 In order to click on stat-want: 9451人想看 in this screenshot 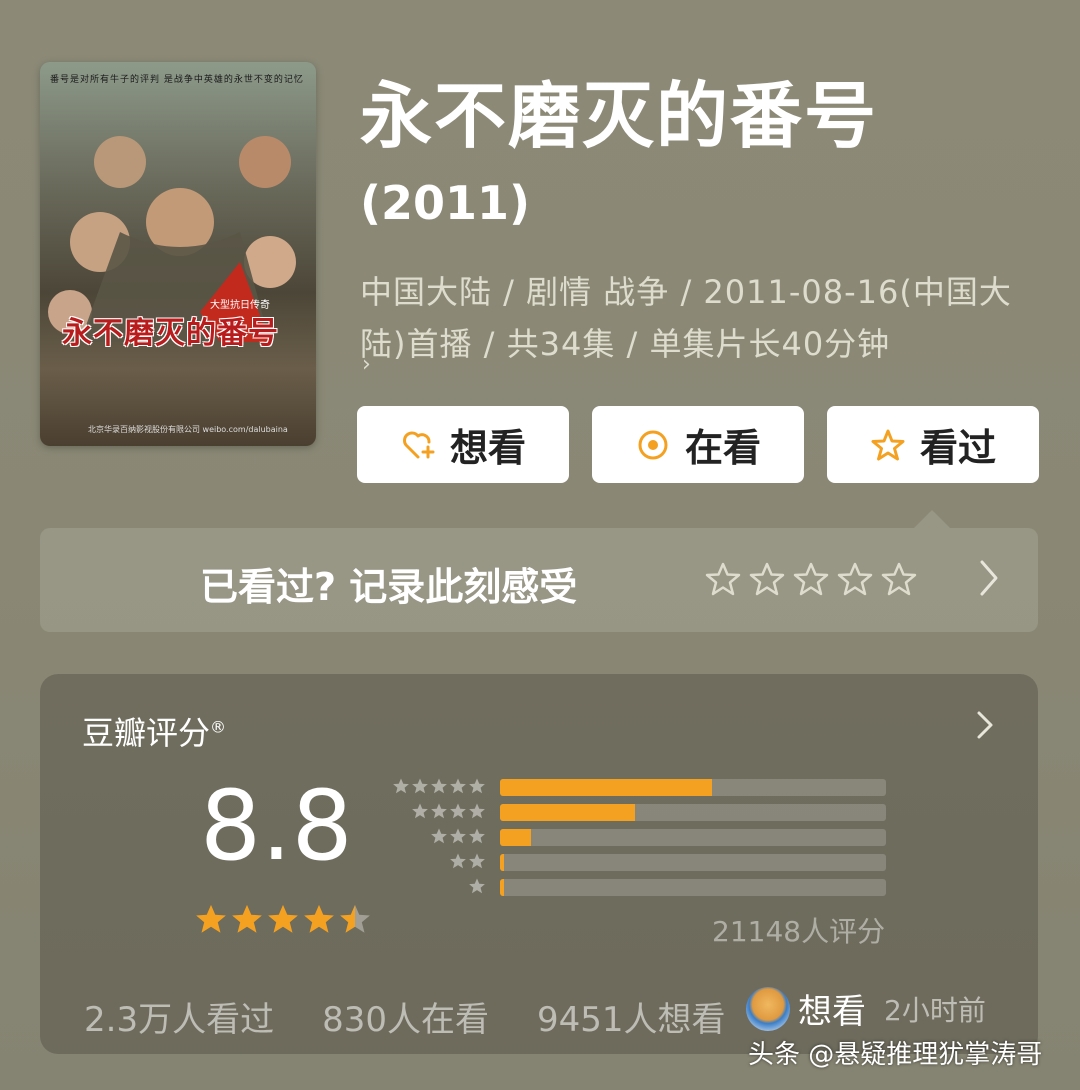, I will do `click(631, 1016)`.